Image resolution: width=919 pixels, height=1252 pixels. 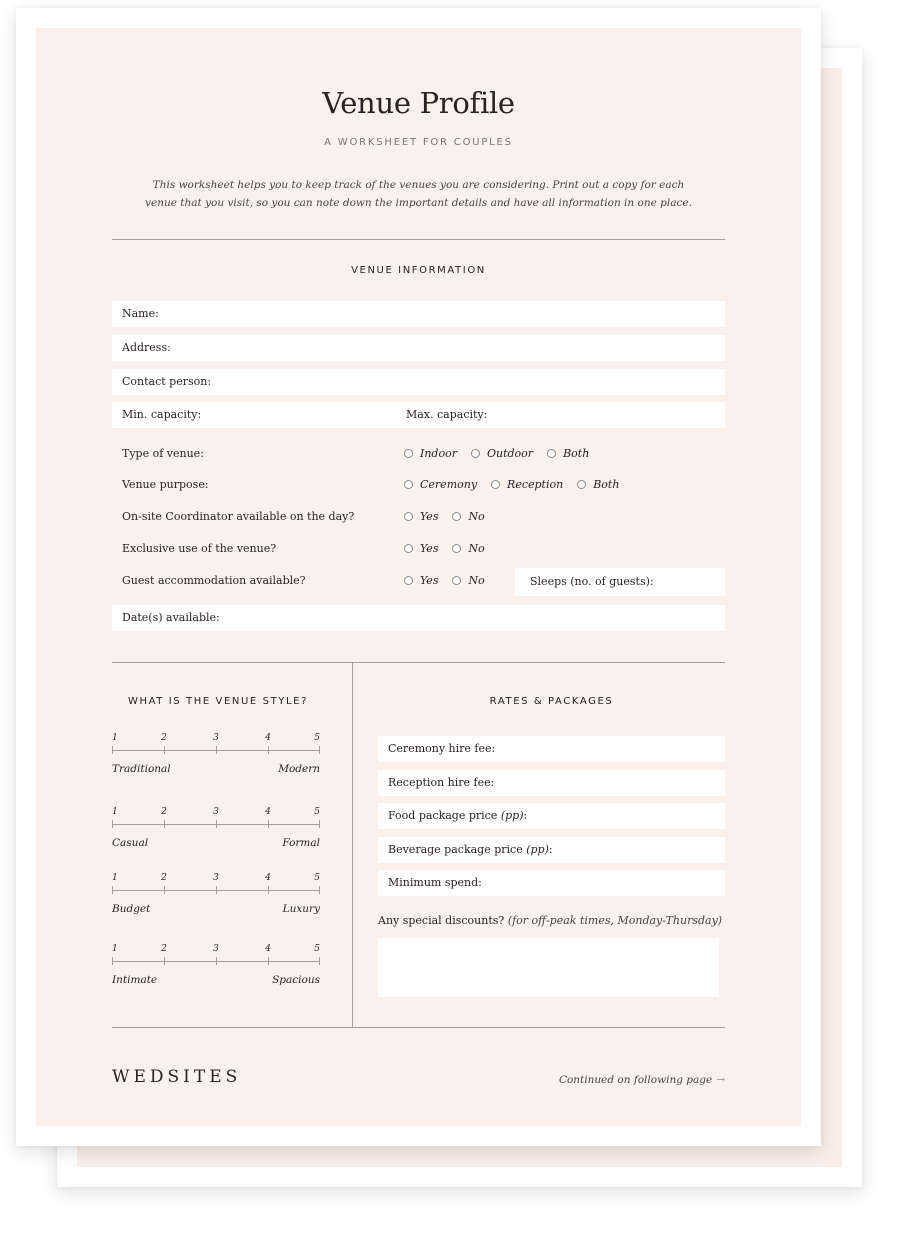 I want to click on sleeps-field: Sleeps (no. of guests):, so click(x=620, y=582).